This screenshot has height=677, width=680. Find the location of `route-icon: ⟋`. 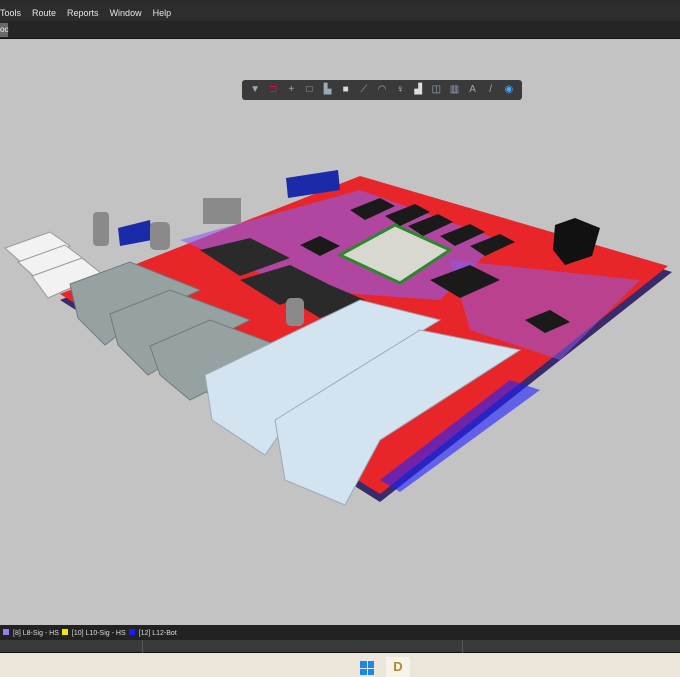

route-icon: ⟋ is located at coordinates (364, 90).